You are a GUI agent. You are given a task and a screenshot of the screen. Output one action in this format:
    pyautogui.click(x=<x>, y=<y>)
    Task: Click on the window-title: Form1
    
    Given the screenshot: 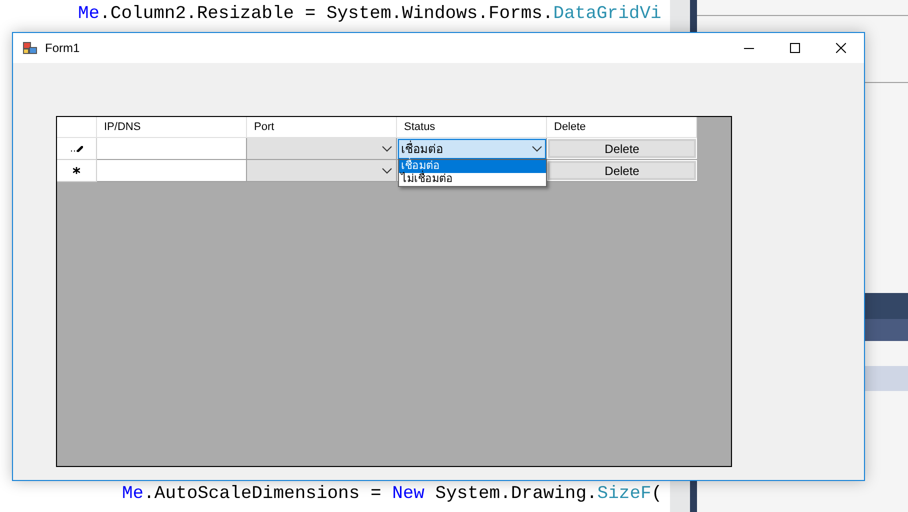 What is the action you would take?
    pyautogui.click(x=62, y=48)
    